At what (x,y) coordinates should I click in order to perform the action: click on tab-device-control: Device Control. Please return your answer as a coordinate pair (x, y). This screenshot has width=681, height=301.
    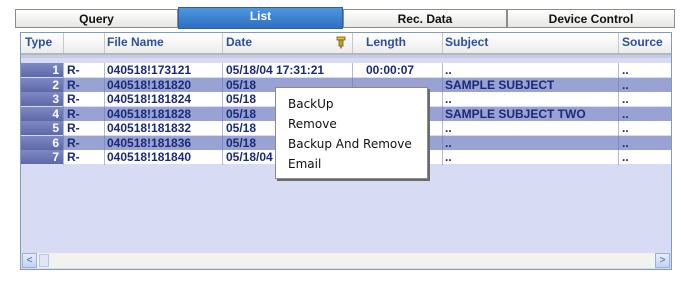
    Looking at the image, I should click on (591, 18).